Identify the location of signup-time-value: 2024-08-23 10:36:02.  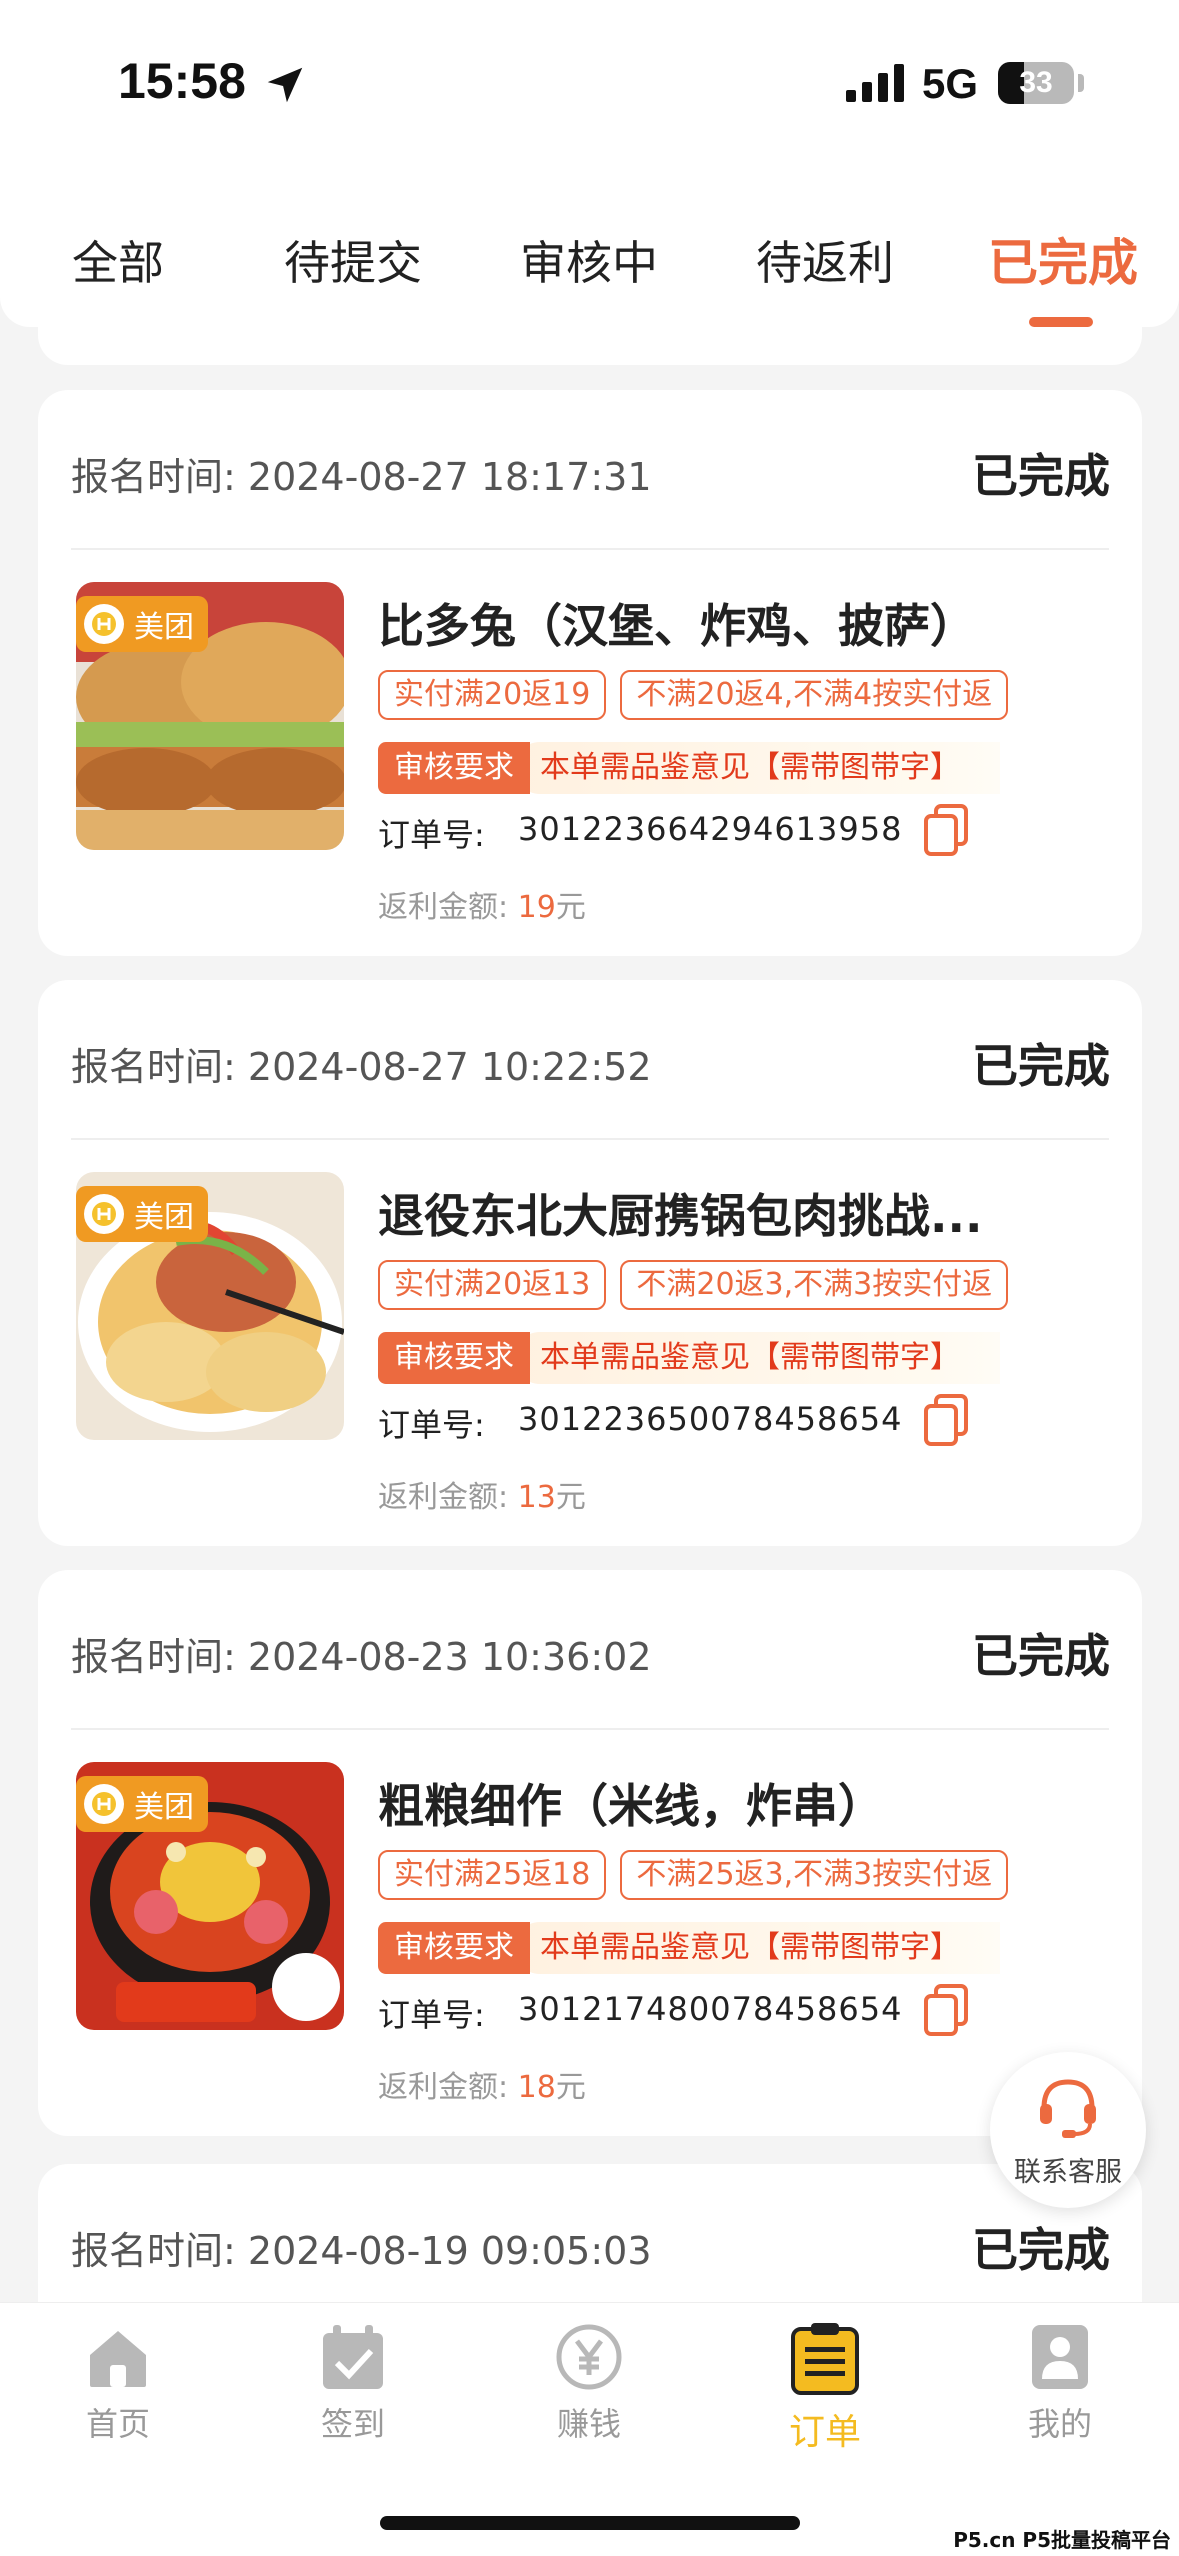
(449, 1657).